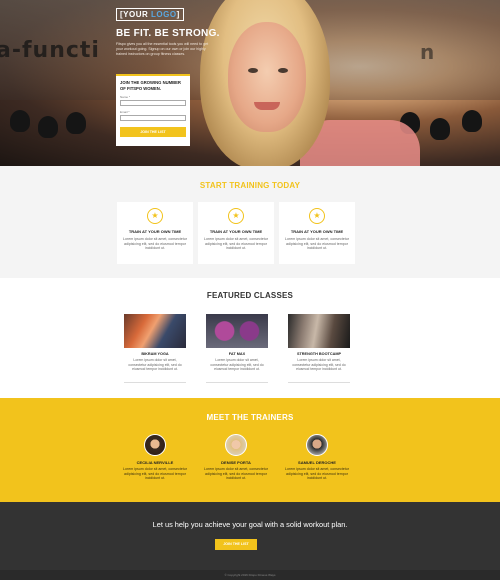 Image resolution: width=500 pixels, height=580 pixels. What do you see at coordinates (317, 462) in the screenshot?
I see `trainer-name: SAMUEL DEROCHE` at bounding box center [317, 462].